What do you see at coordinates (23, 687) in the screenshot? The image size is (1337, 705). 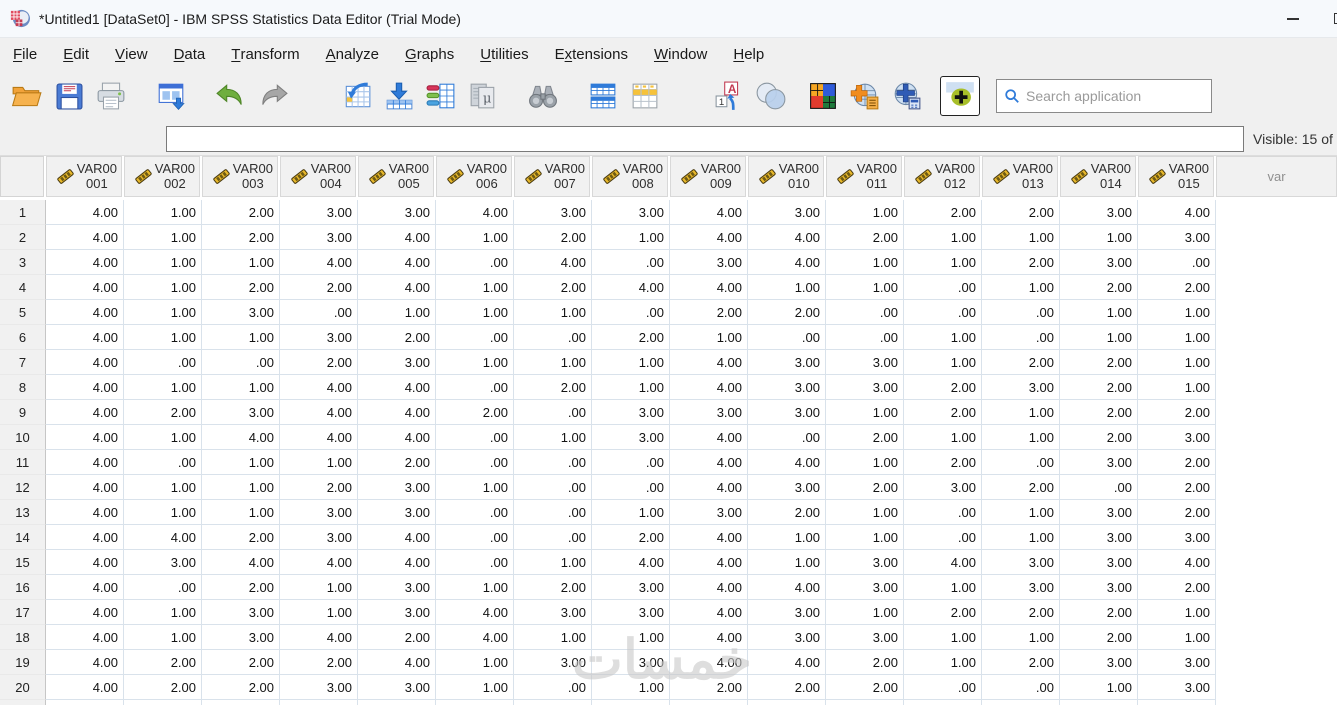 I see `row-number: 20` at bounding box center [23, 687].